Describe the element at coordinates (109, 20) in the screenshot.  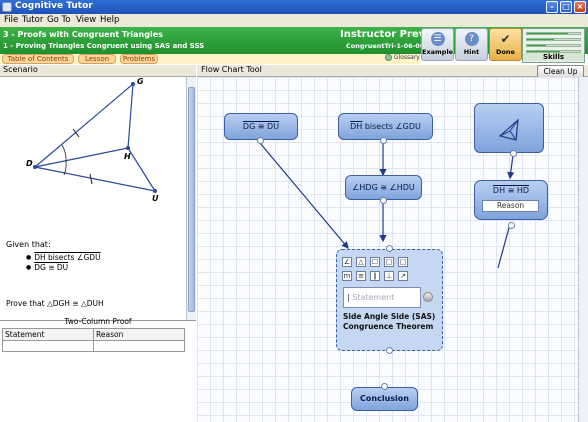
I see `menu-help: Help` at that location.